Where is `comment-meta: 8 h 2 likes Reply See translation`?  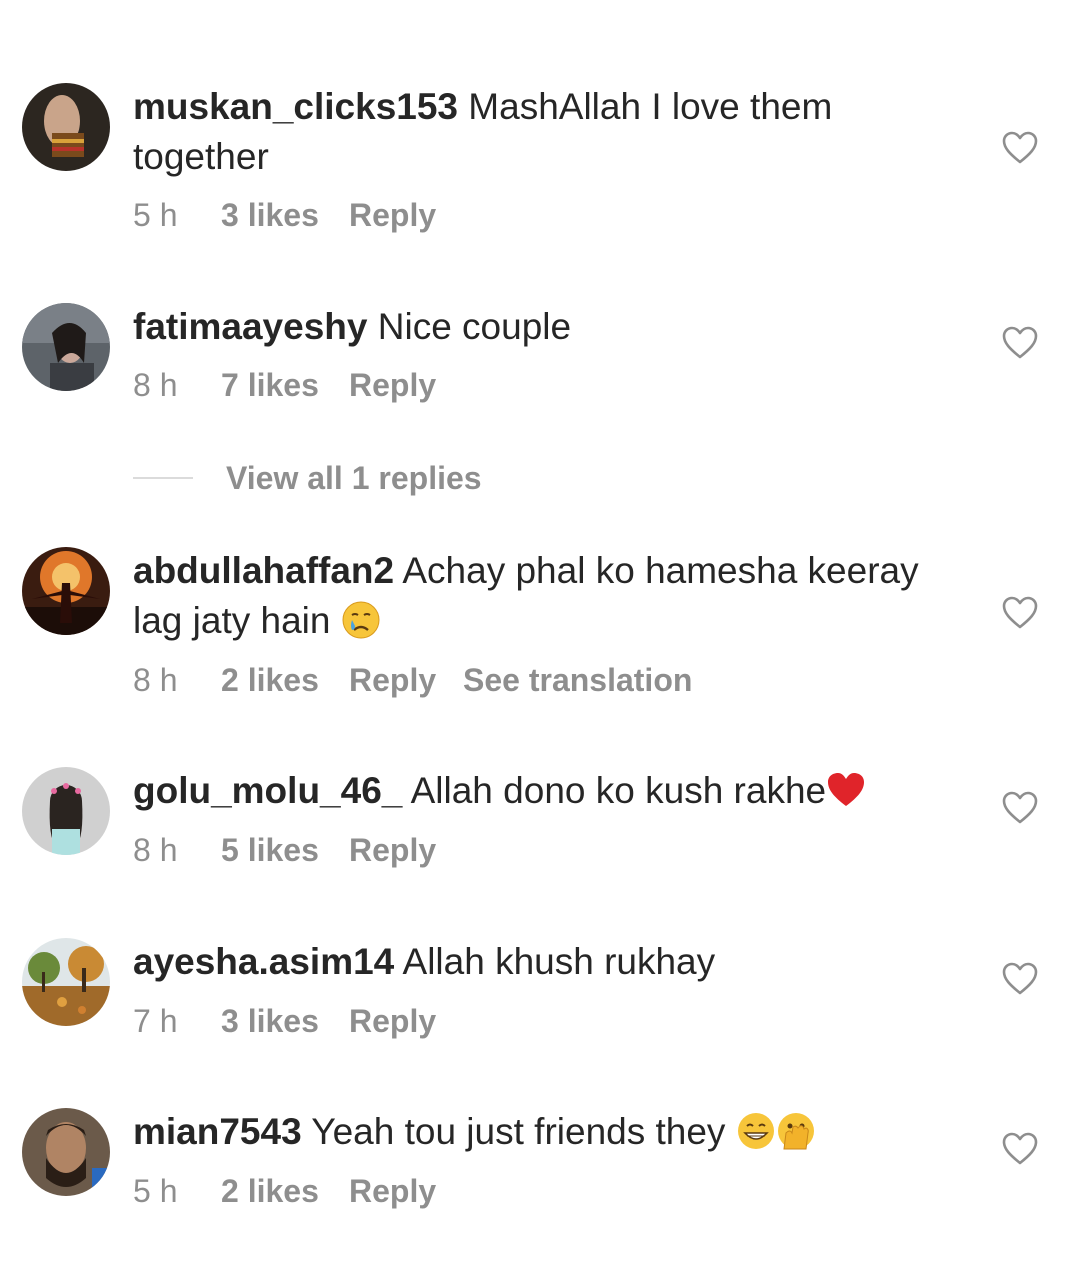 comment-meta: 8 h 2 likes Reply See translation is located at coordinates (412, 680).